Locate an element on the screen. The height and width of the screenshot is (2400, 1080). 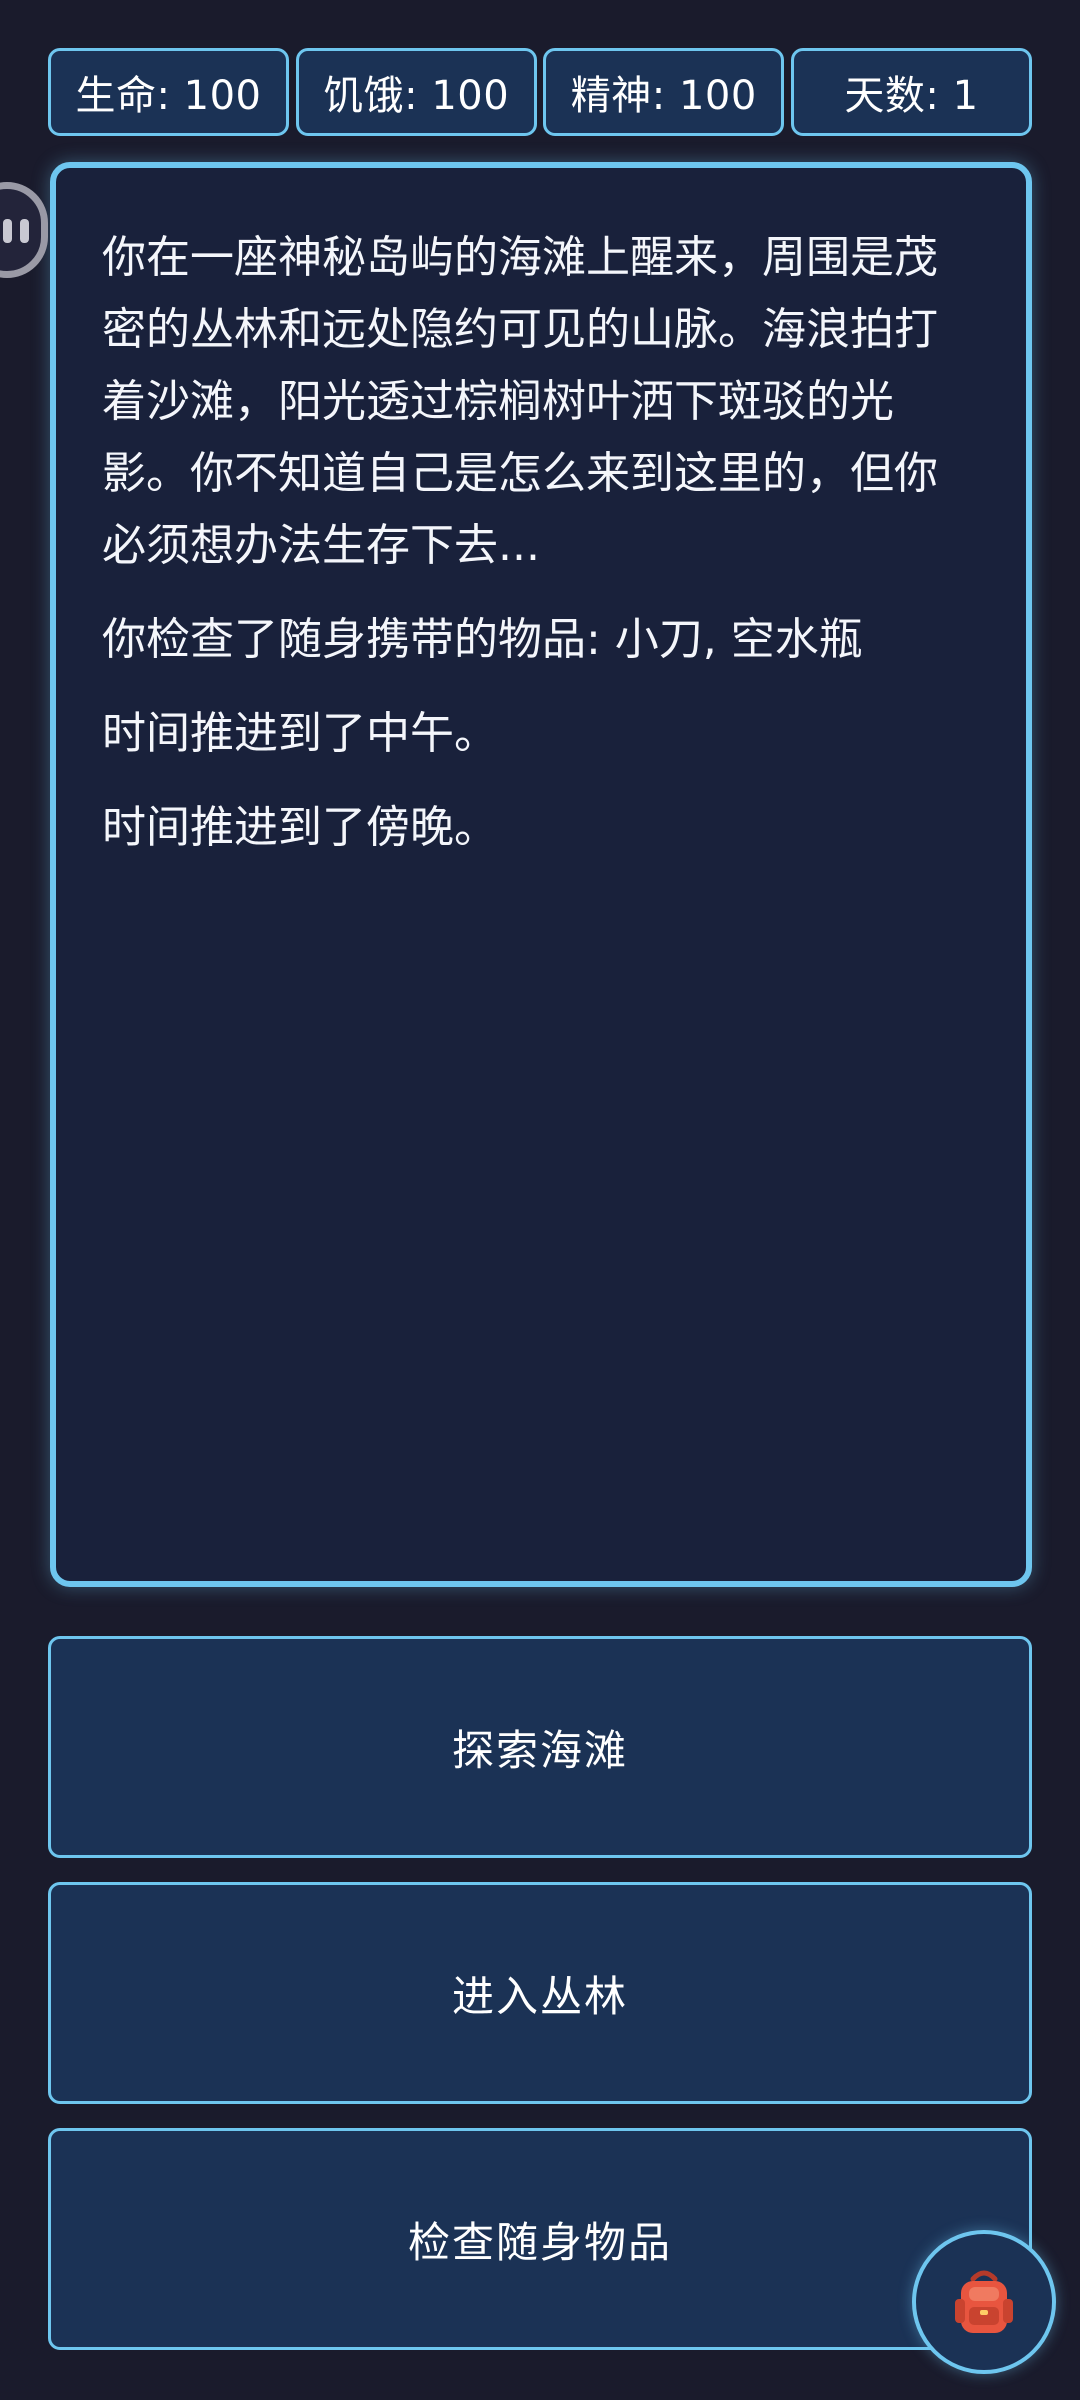
spirit-stat: 精神: 100 is located at coordinates (664, 92).